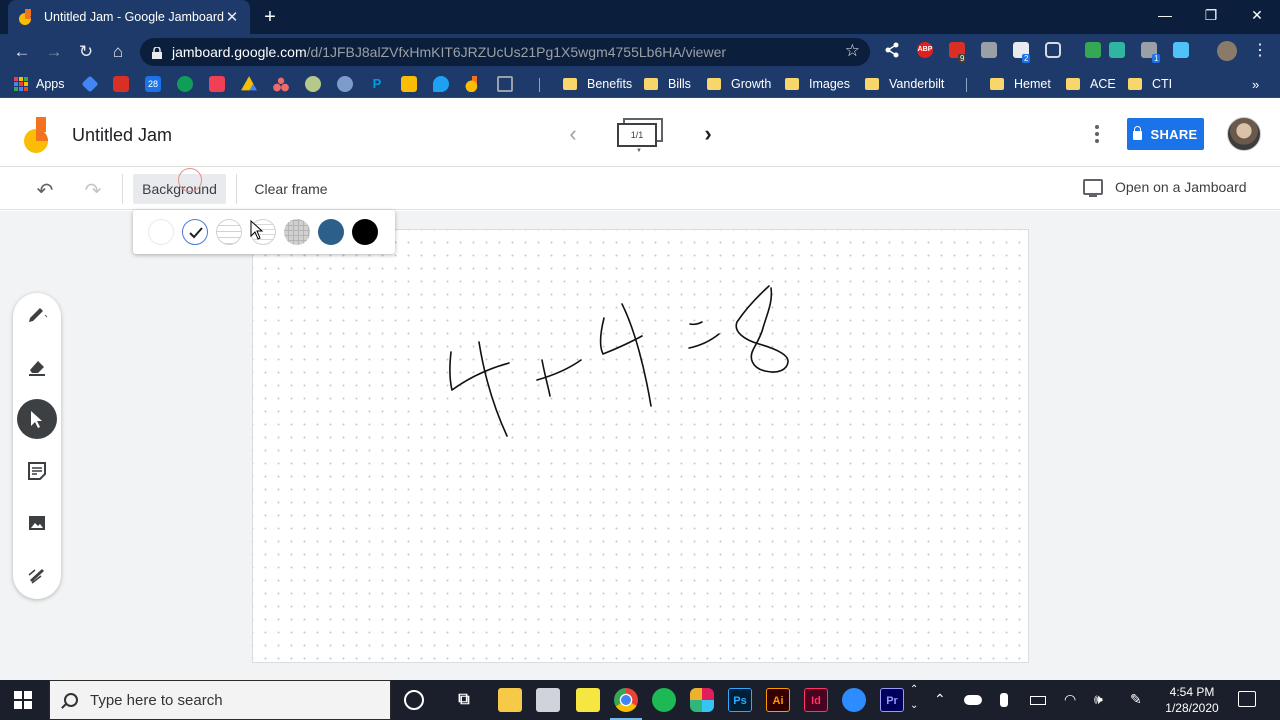 This screenshot has width=1280, height=720. I want to click on sticky-notes-icon, so click(588, 700).